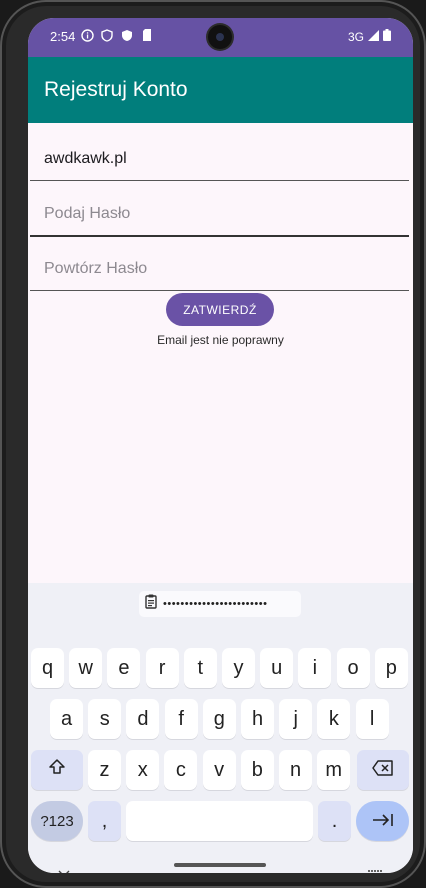 This screenshot has width=426, height=888. I want to click on network-type: 3G, so click(355, 36).